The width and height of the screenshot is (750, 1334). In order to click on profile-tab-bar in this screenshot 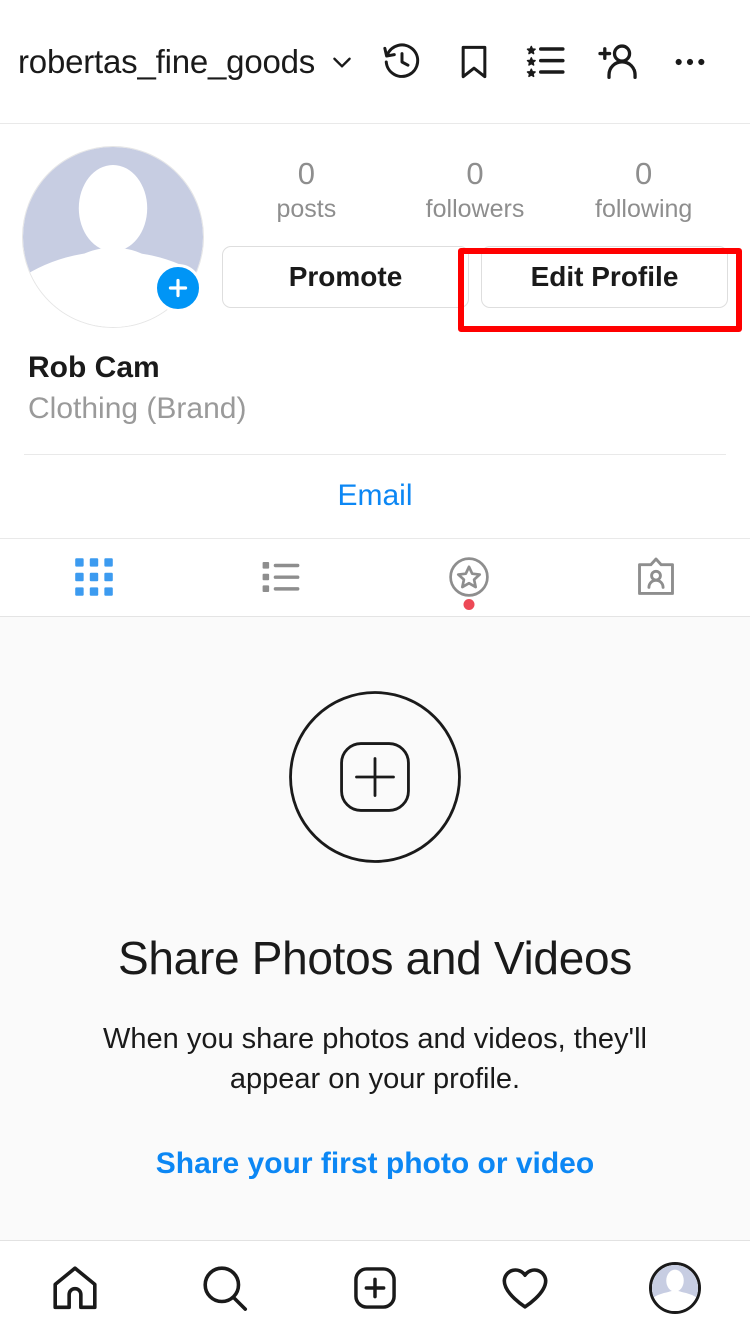, I will do `click(375, 577)`.